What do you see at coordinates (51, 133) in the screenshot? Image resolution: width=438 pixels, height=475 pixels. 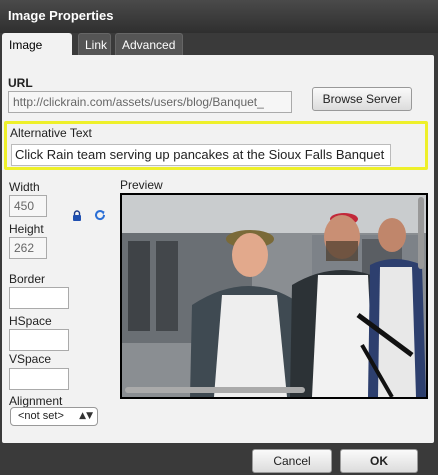 I see `alt-text-label: Alternative Text` at bounding box center [51, 133].